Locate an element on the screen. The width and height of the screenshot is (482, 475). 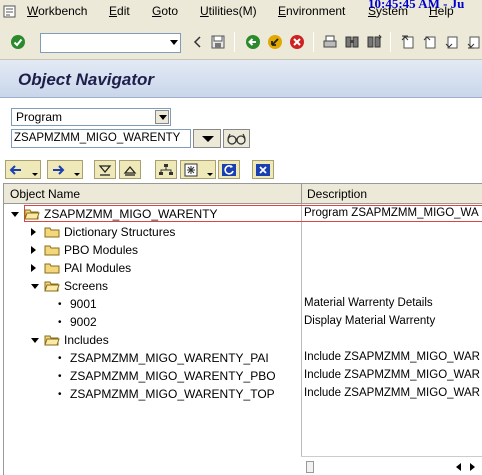
previous-page-icon is located at coordinates (430, 42).